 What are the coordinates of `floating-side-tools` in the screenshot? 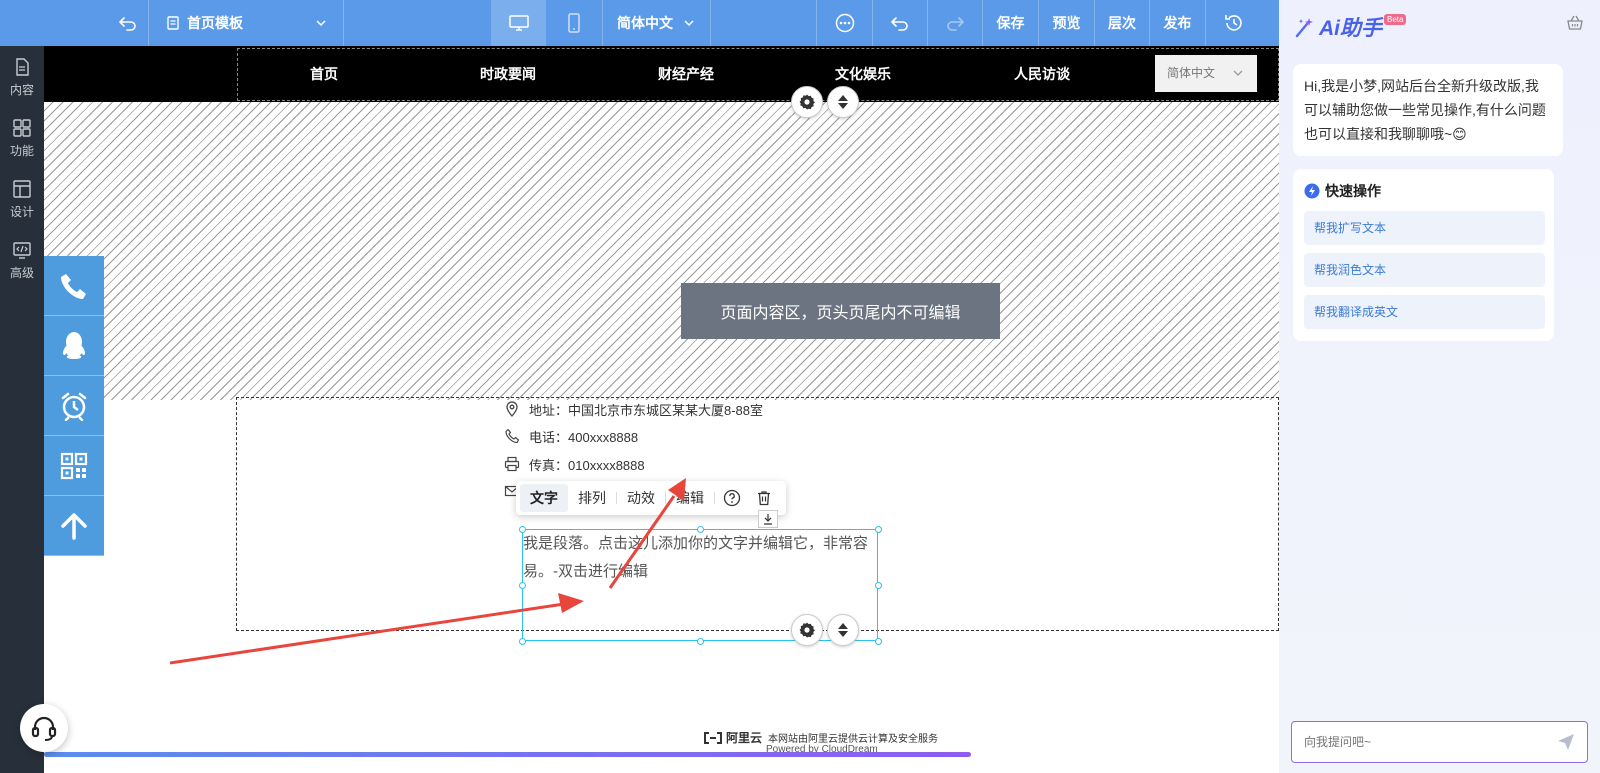 It's located at (74, 406).